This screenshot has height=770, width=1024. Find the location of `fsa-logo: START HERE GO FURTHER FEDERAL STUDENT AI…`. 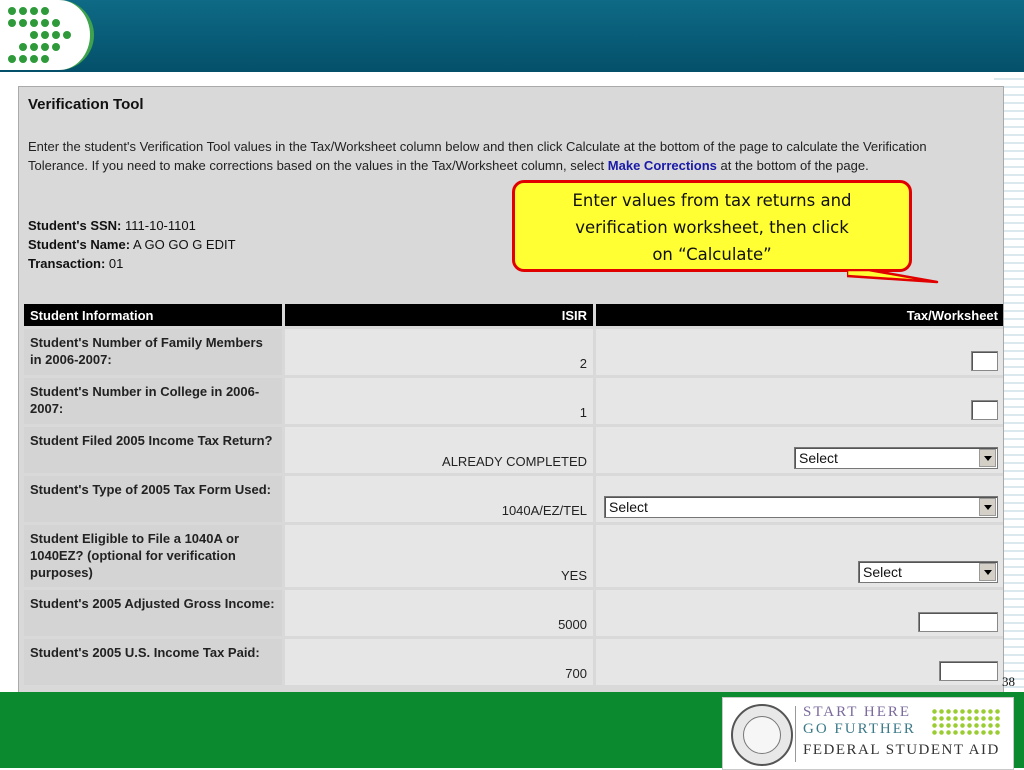

fsa-logo: START HERE GO FURTHER FEDERAL STUDENT AI… is located at coordinates (868, 733).